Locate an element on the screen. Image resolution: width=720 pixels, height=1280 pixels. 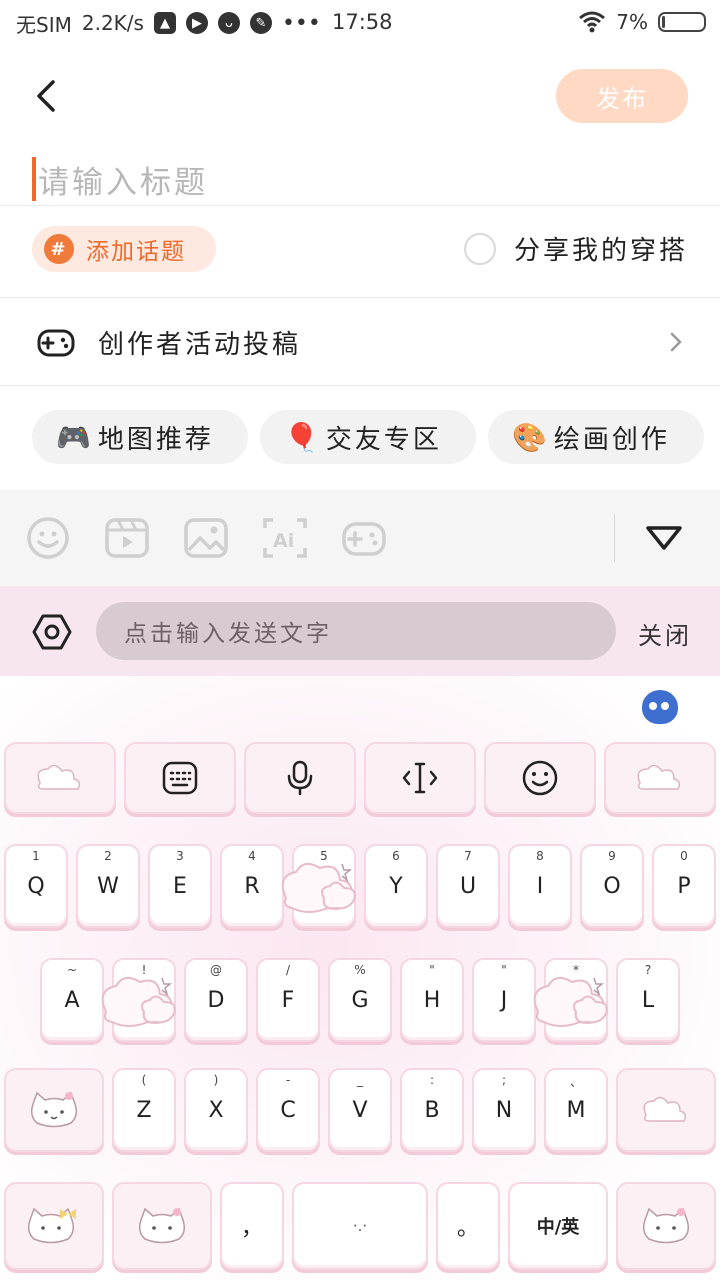
enter-key is located at coordinates (666, 1226).